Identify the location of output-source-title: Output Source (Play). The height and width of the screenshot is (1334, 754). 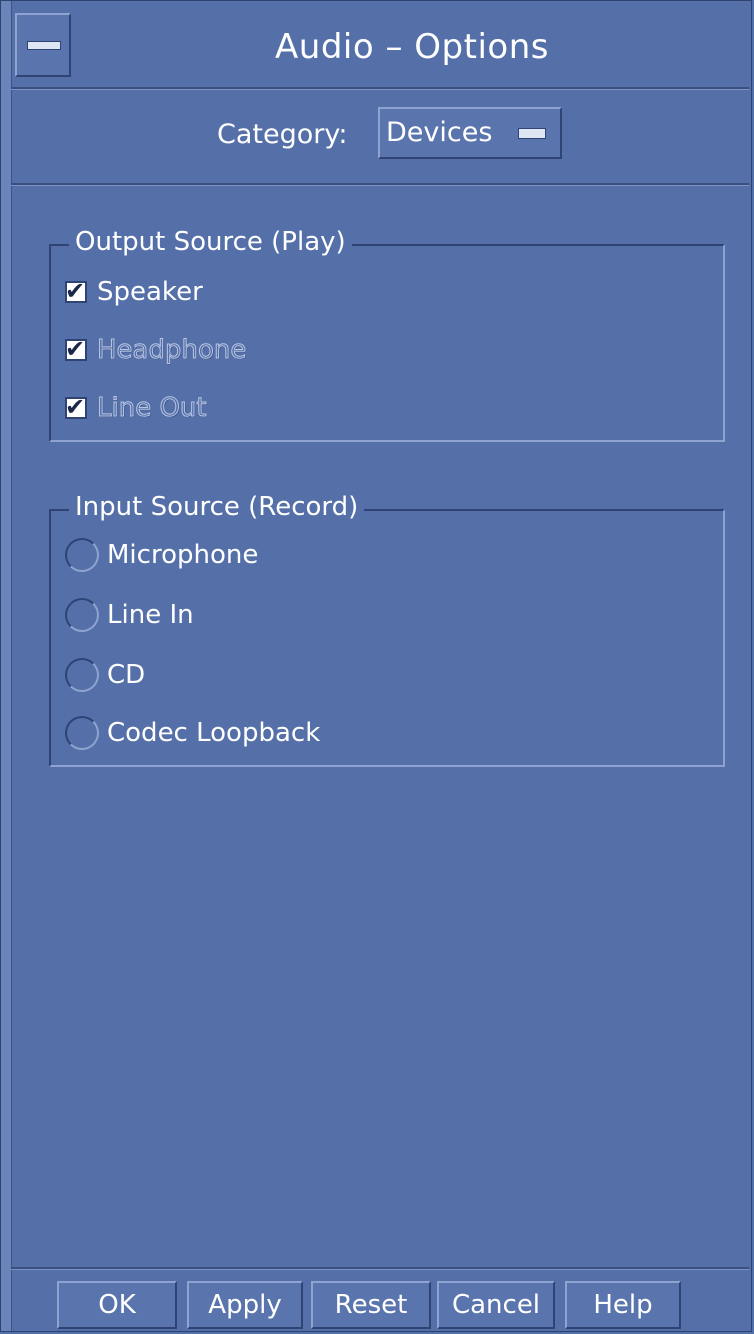
(210, 242).